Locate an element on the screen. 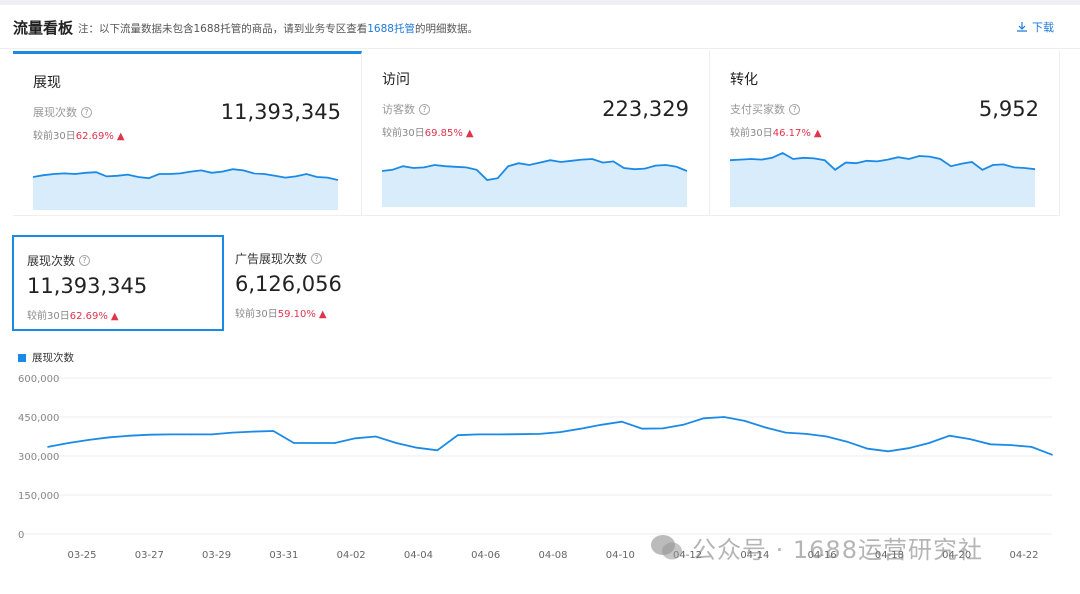 The width and height of the screenshot is (1080, 594). card-value: 11,393,345 is located at coordinates (280, 112).